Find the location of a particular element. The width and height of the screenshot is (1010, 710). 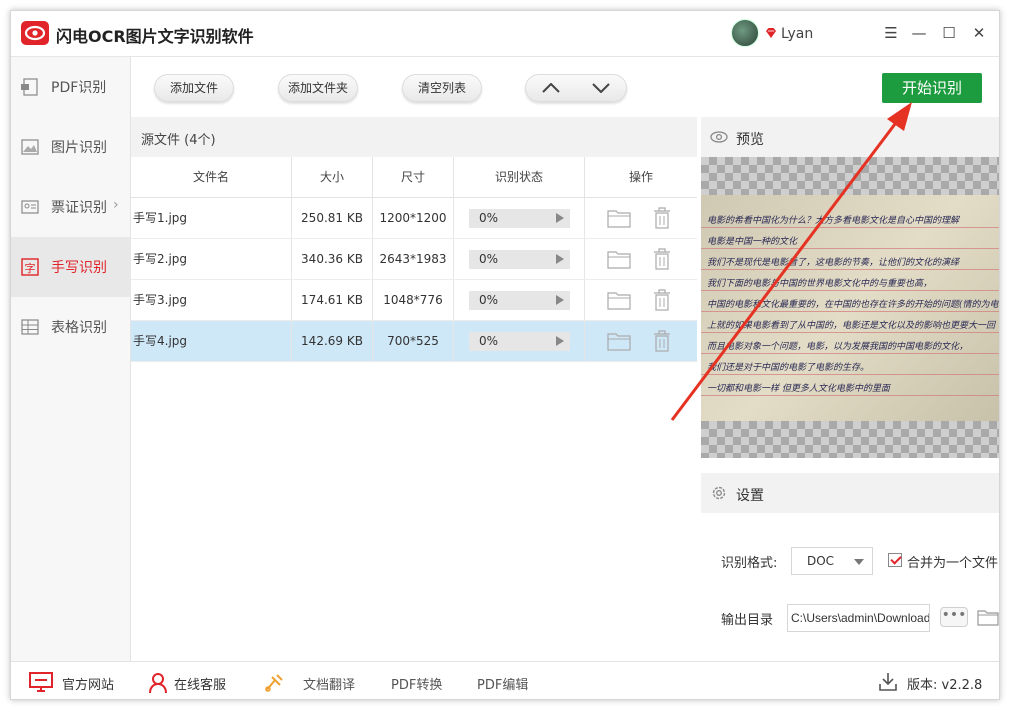

file-size-cell: 174.61 KB is located at coordinates (332, 300).